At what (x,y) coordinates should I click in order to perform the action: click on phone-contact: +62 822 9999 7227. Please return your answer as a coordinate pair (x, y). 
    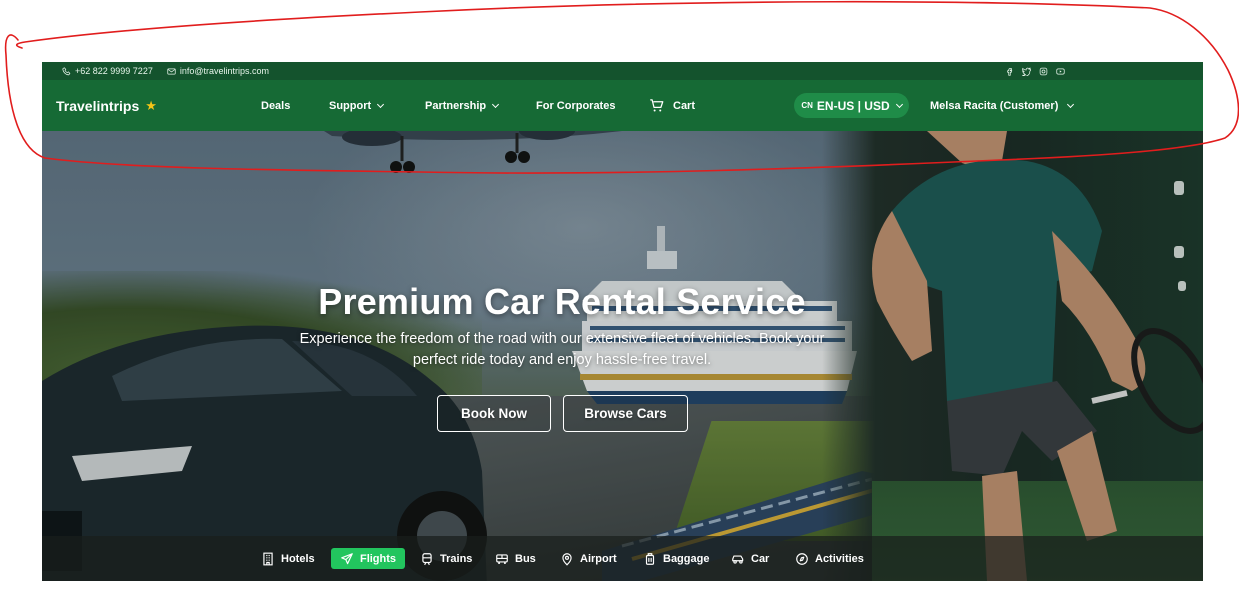
    Looking at the image, I should click on (107, 71).